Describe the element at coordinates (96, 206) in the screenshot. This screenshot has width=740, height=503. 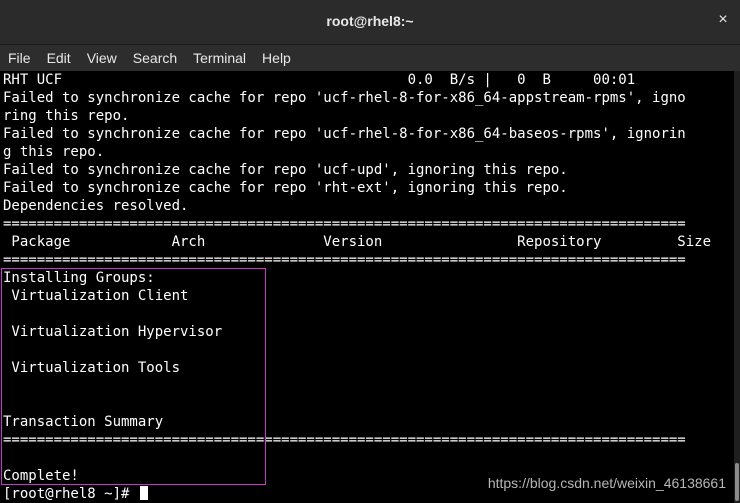
I see `terminal-line: Dependencies resolved.` at that location.